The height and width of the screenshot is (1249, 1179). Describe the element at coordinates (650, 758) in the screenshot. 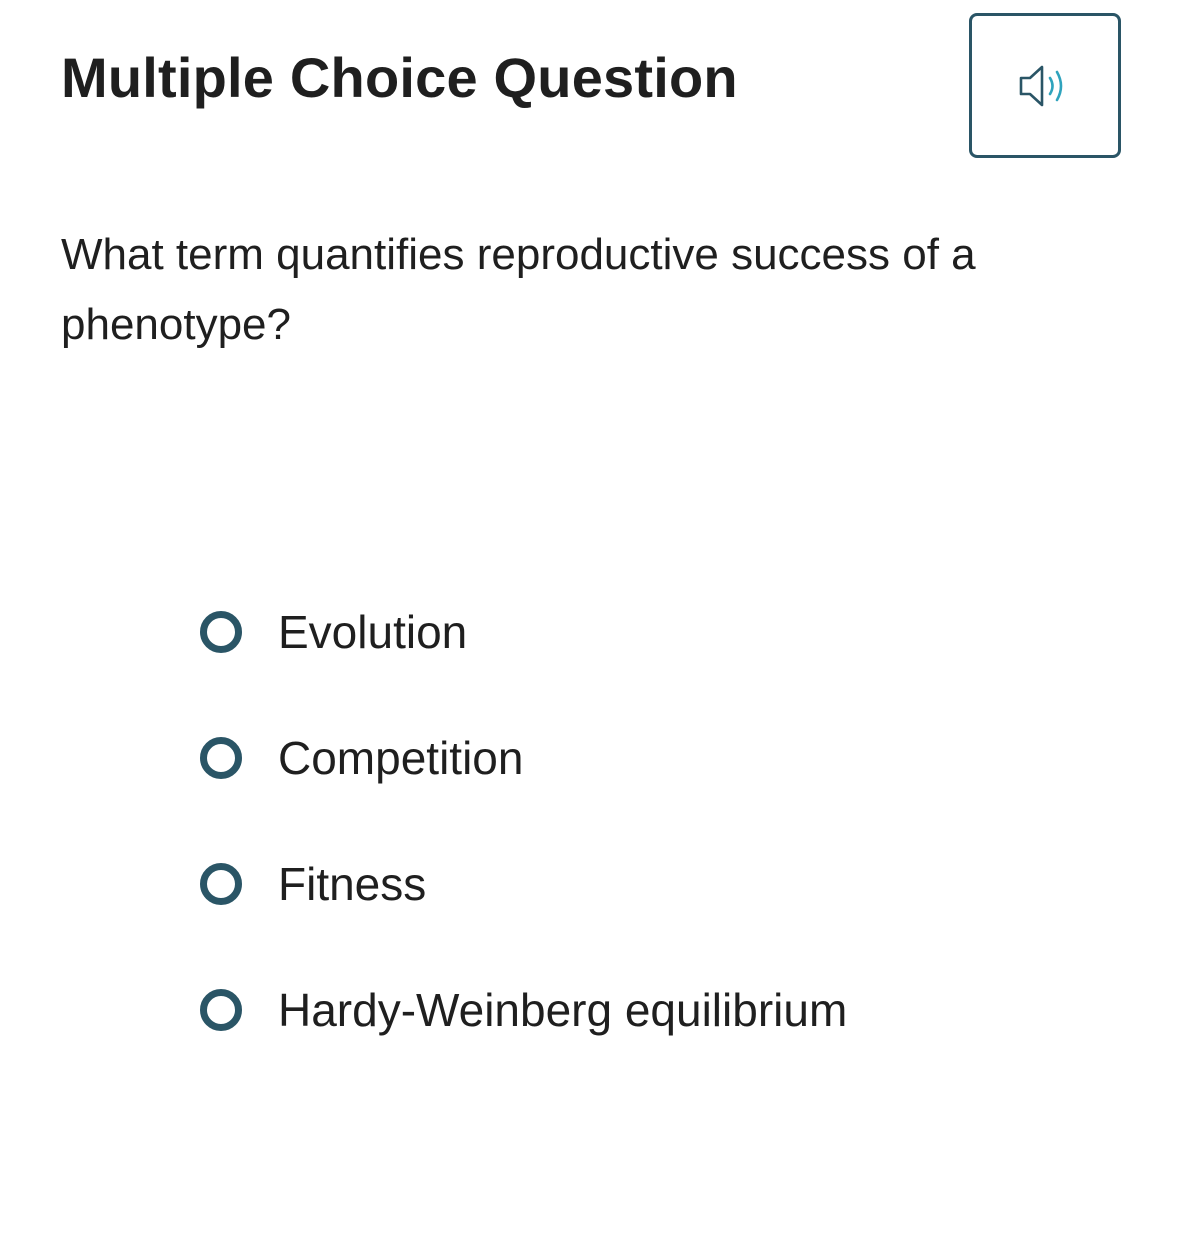

I see `answer-option-competition: Competition` at that location.